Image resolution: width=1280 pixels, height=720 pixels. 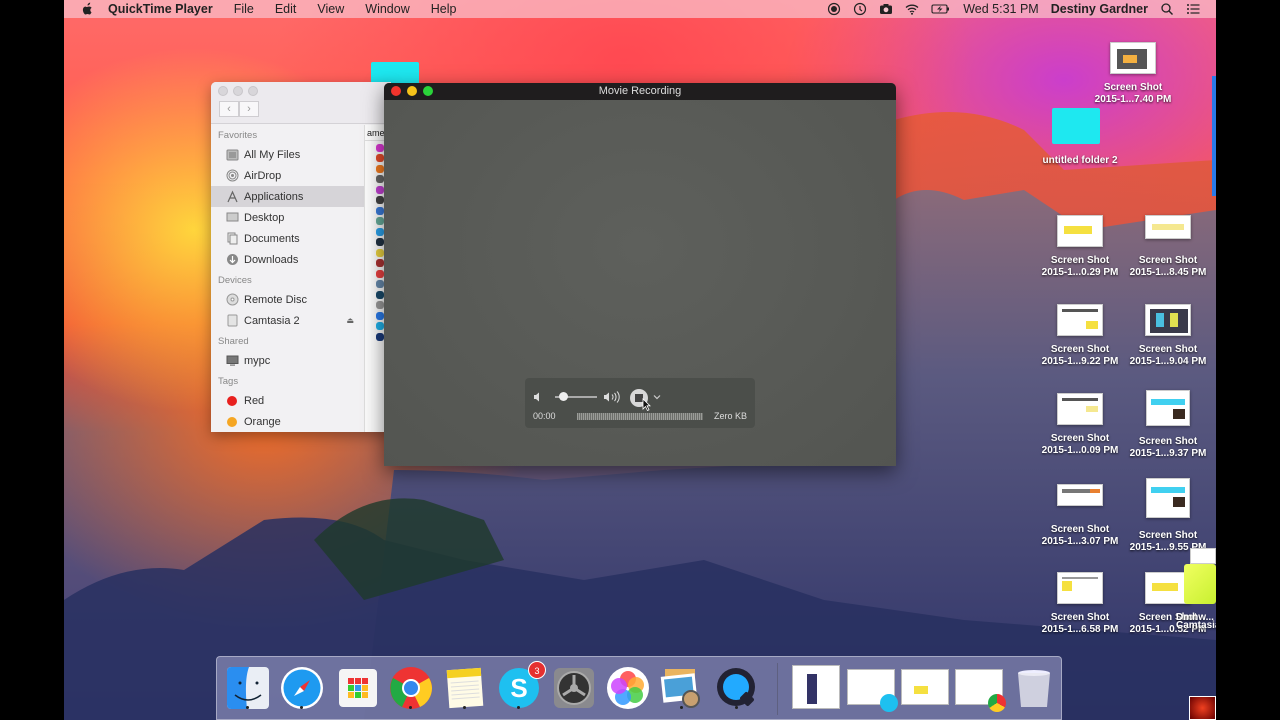 What do you see at coordinates (1099, 9) in the screenshot?
I see `menu-user-name: Destiny Gardner` at bounding box center [1099, 9].